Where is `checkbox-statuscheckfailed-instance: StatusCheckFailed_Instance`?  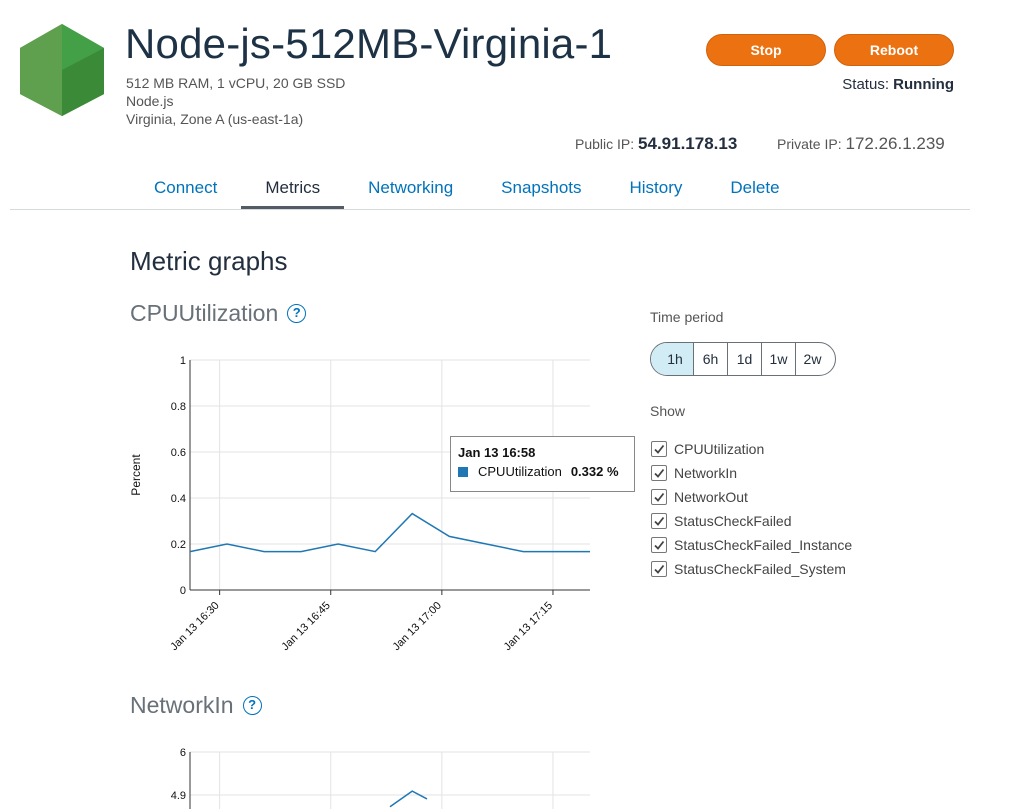 checkbox-statuscheckfailed-instance: StatusCheckFailed_Instance is located at coordinates (751, 545).